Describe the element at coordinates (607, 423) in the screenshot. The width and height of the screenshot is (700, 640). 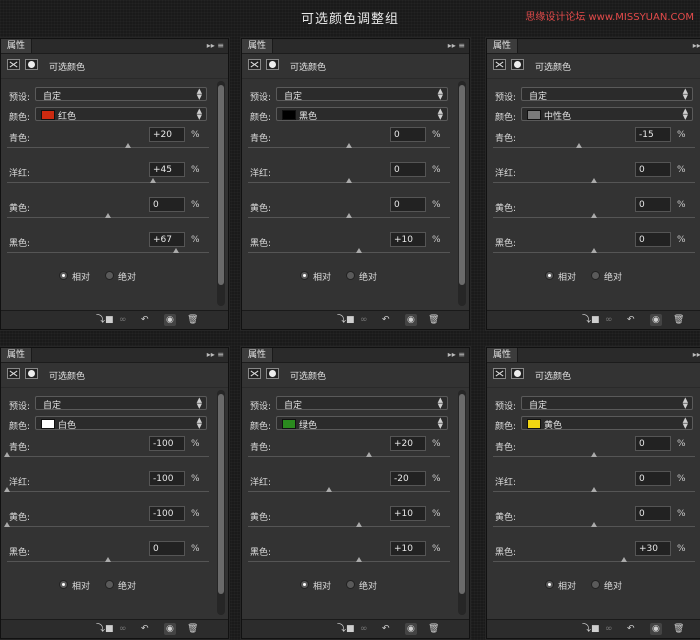
I see `color-select: 黄色 ▲ ▼` at that location.